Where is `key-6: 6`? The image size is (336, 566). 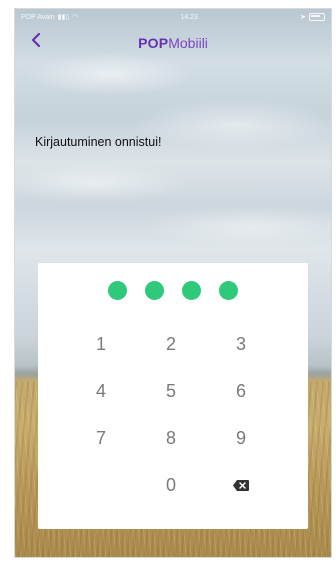
key-6: 6 is located at coordinates (241, 391).